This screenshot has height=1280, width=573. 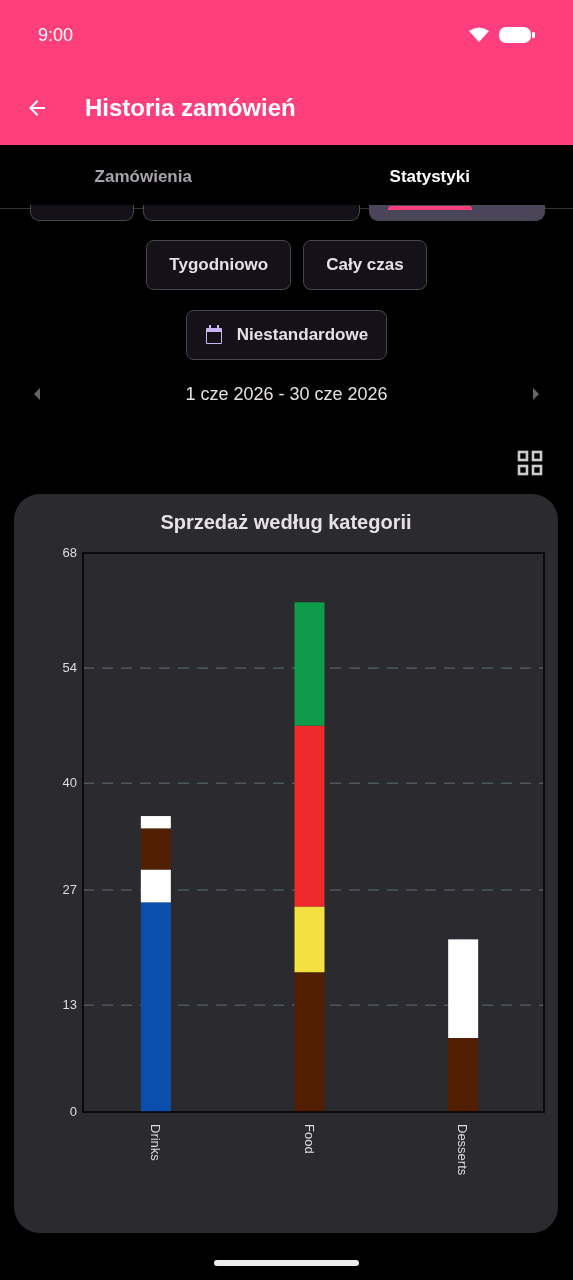 I want to click on calendar-icon, so click(x=213, y=335).